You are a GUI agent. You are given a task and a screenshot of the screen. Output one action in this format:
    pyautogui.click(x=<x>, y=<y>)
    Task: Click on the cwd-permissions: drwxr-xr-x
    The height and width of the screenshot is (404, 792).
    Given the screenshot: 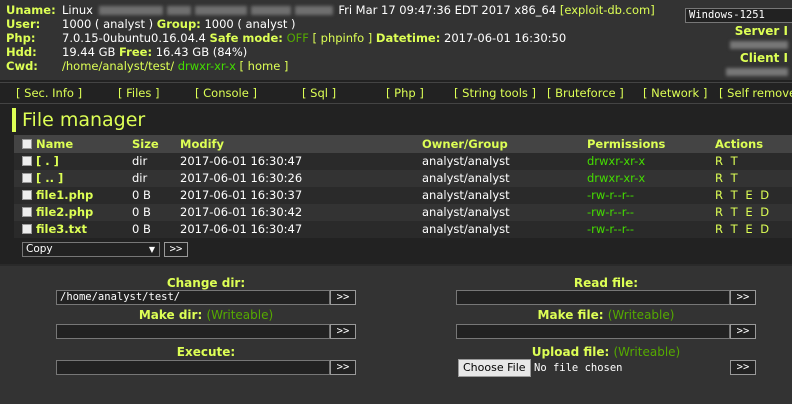 What is the action you would take?
    pyautogui.click(x=206, y=66)
    